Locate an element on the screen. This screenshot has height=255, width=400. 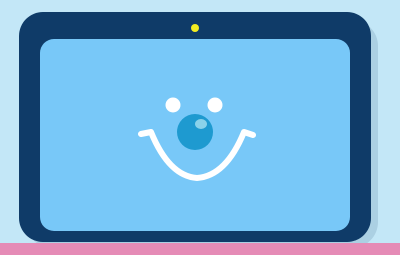
floor-stripe is located at coordinates (200, 249).